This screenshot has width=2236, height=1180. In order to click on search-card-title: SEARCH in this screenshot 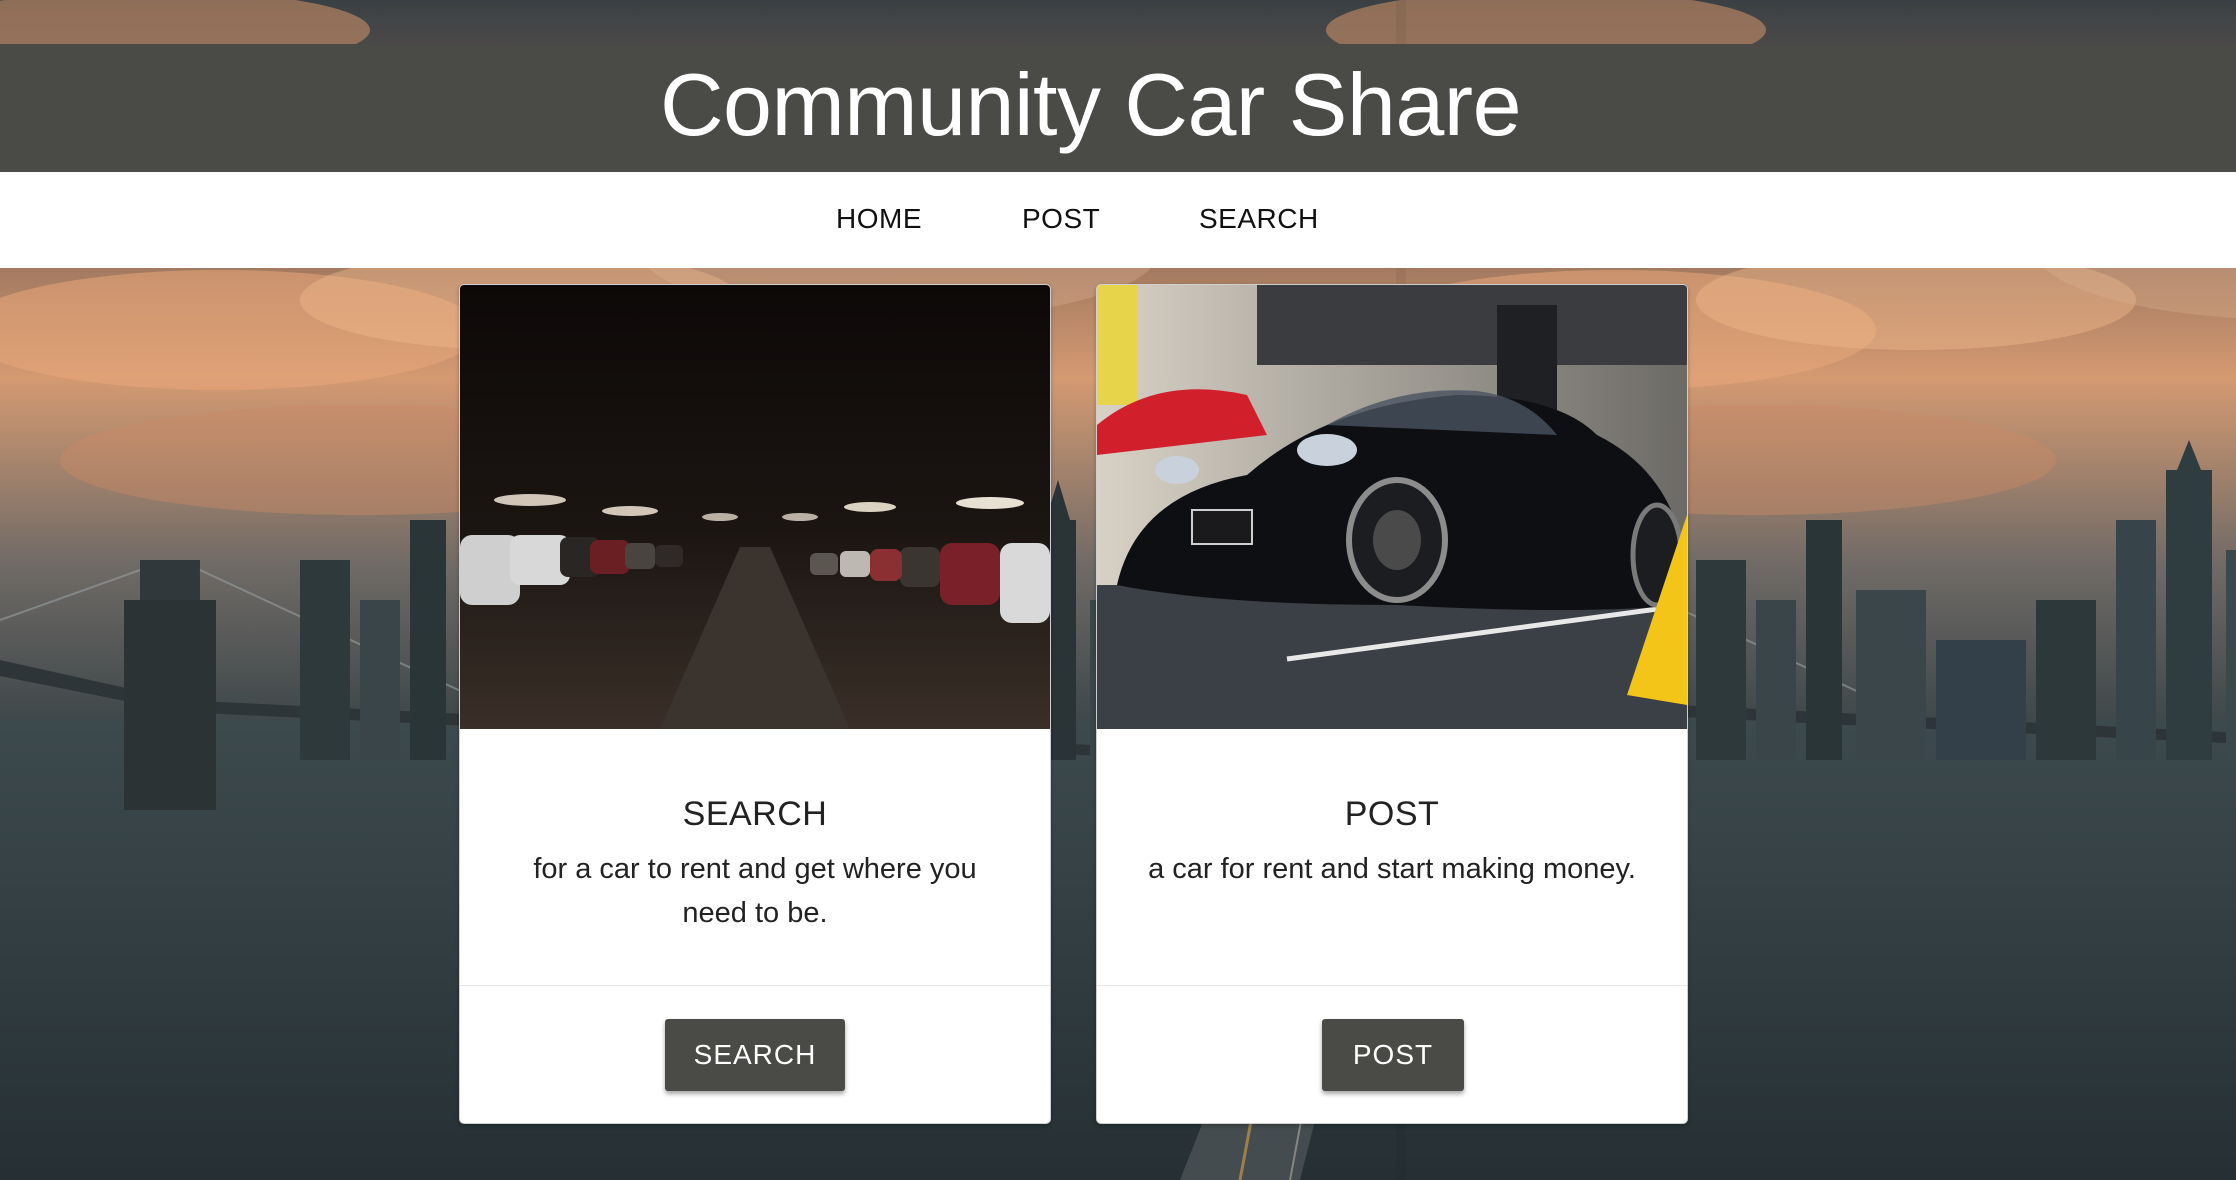, I will do `click(755, 814)`.